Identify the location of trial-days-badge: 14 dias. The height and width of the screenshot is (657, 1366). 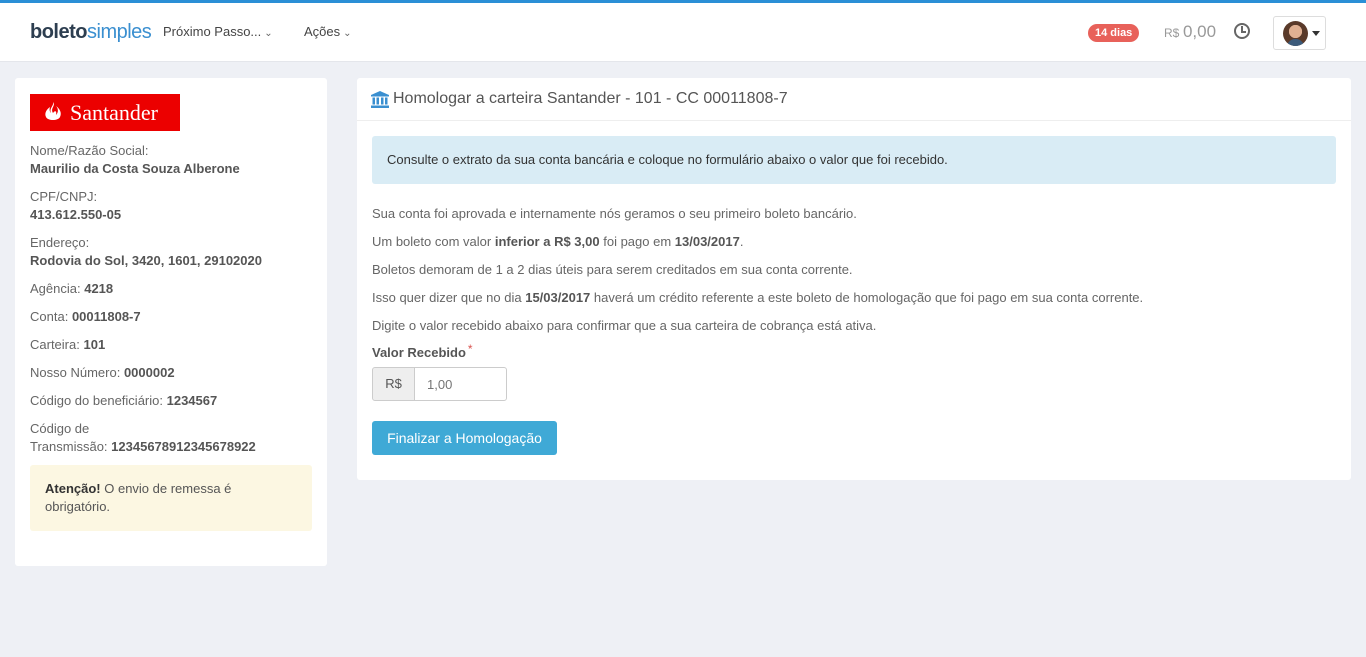
(1114, 33).